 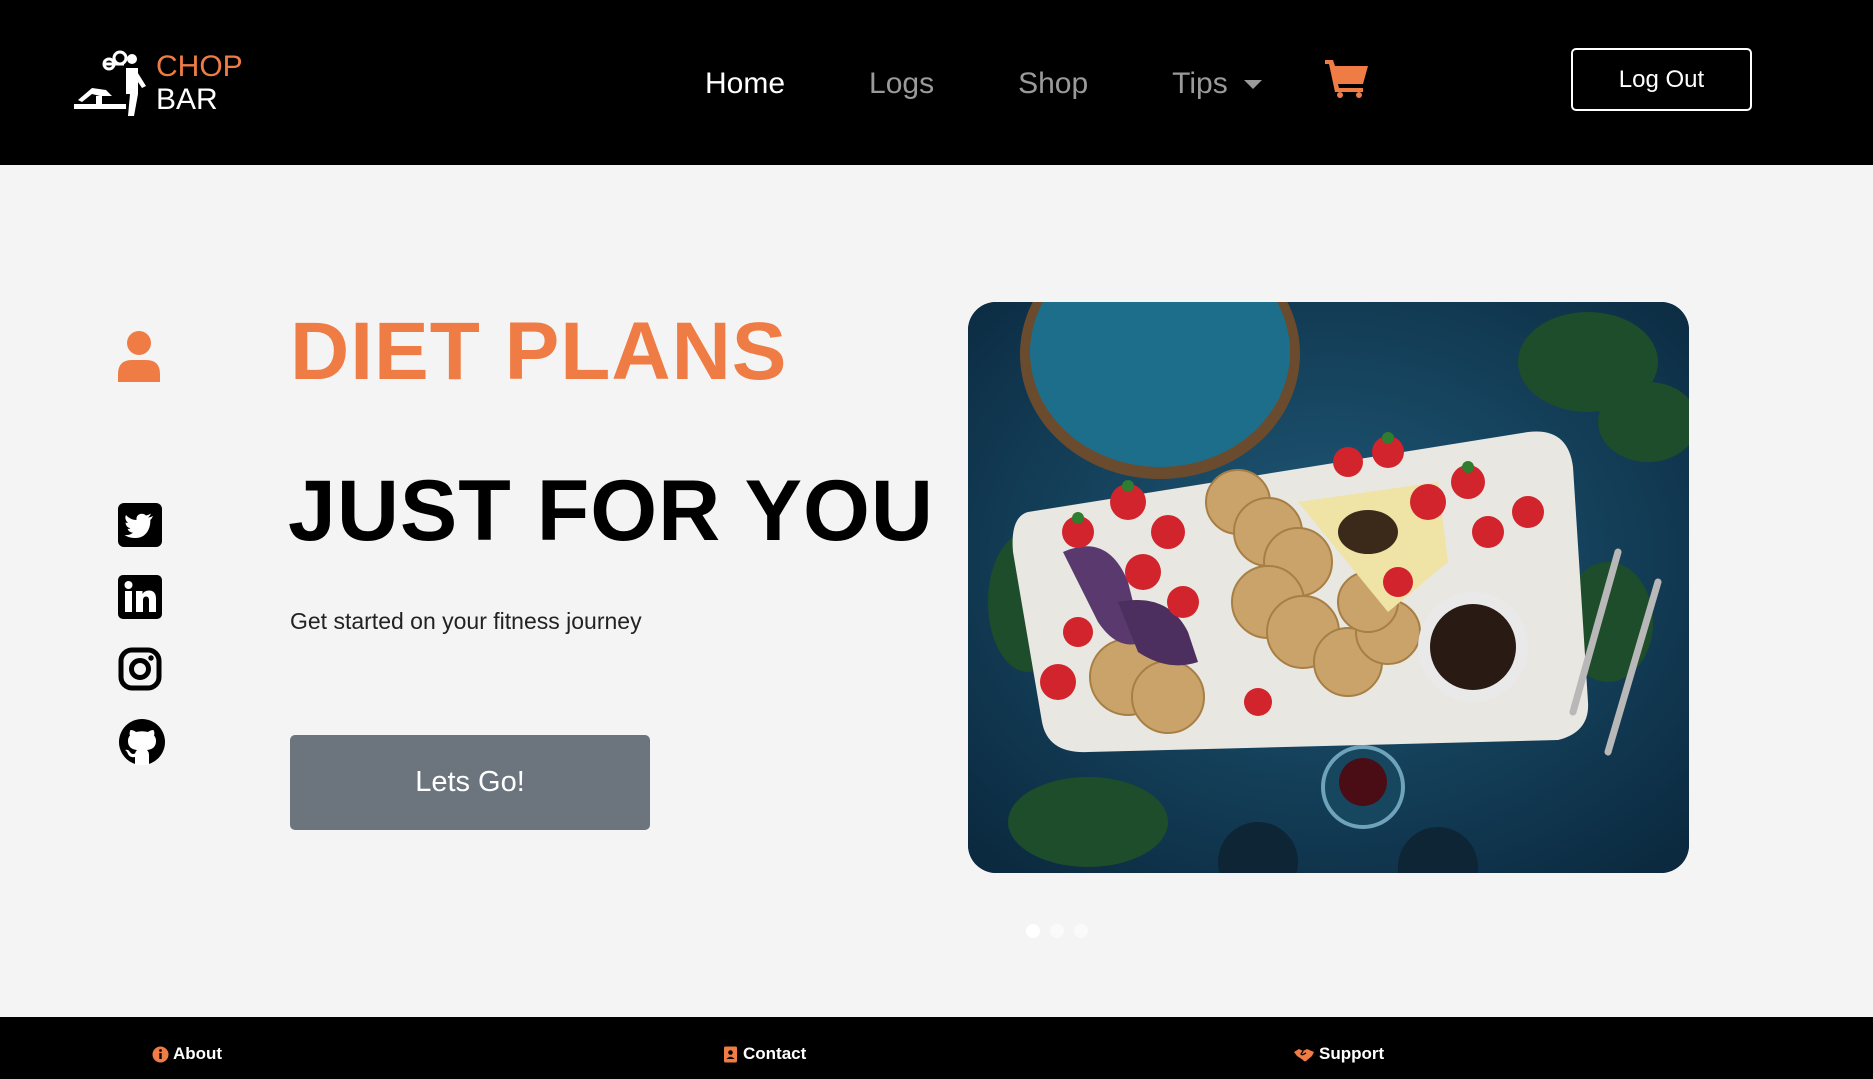 I want to click on nav-tips-dropdown: Tips, so click(x=1217, y=84).